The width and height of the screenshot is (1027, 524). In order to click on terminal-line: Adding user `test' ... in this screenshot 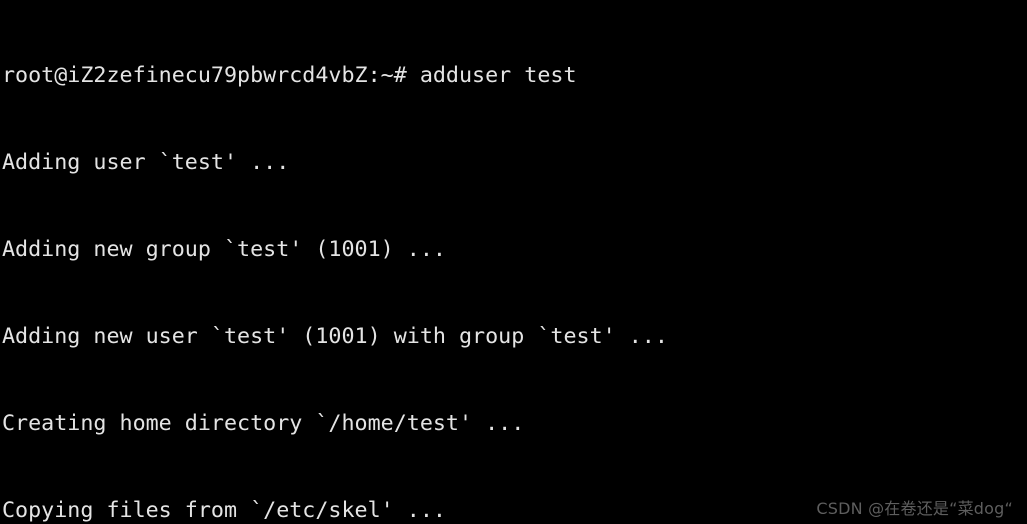, I will do `click(146, 162)`.